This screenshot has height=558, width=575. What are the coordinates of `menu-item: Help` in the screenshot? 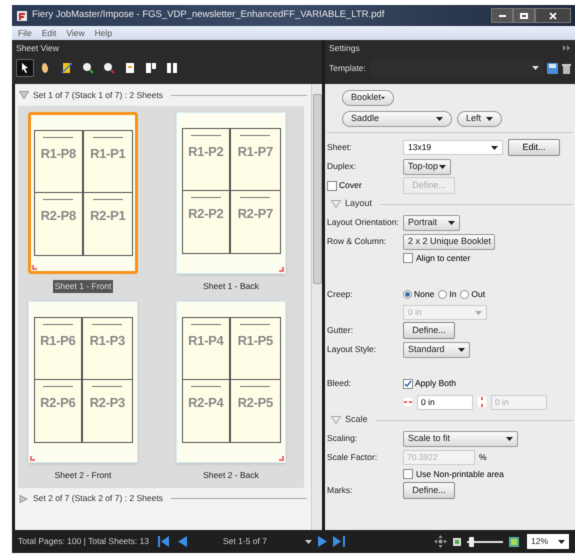 It's located at (103, 33).